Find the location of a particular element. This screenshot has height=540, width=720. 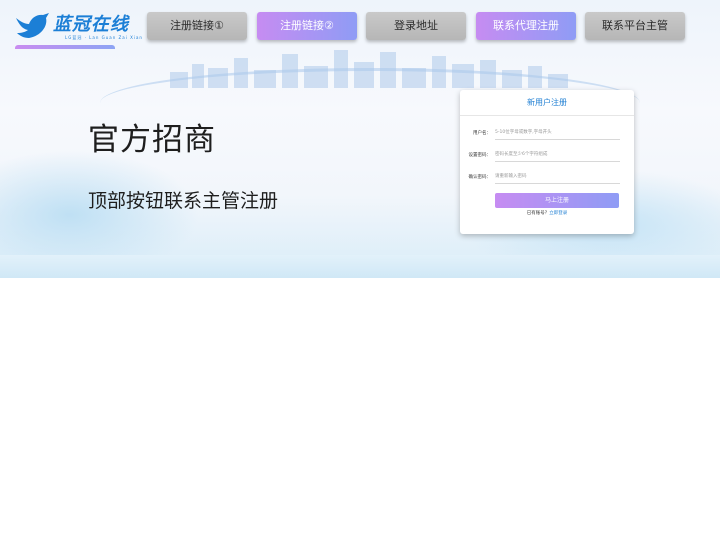

register-submit-button: 马上注册 is located at coordinates (557, 200).